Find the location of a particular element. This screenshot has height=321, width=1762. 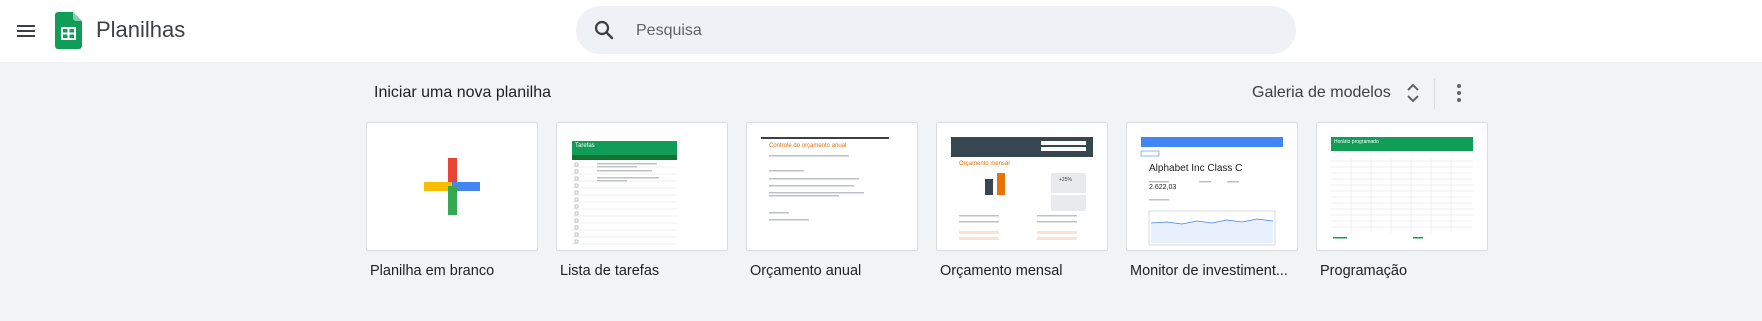

tasks-thumb-title: Tarefas is located at coordinates (585, 146).